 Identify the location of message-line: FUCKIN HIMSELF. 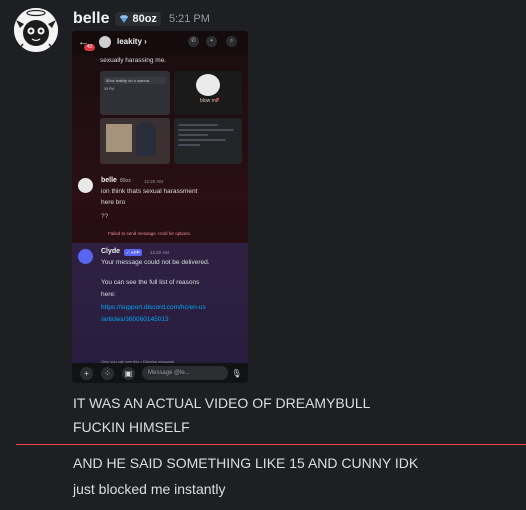
(131, 427).